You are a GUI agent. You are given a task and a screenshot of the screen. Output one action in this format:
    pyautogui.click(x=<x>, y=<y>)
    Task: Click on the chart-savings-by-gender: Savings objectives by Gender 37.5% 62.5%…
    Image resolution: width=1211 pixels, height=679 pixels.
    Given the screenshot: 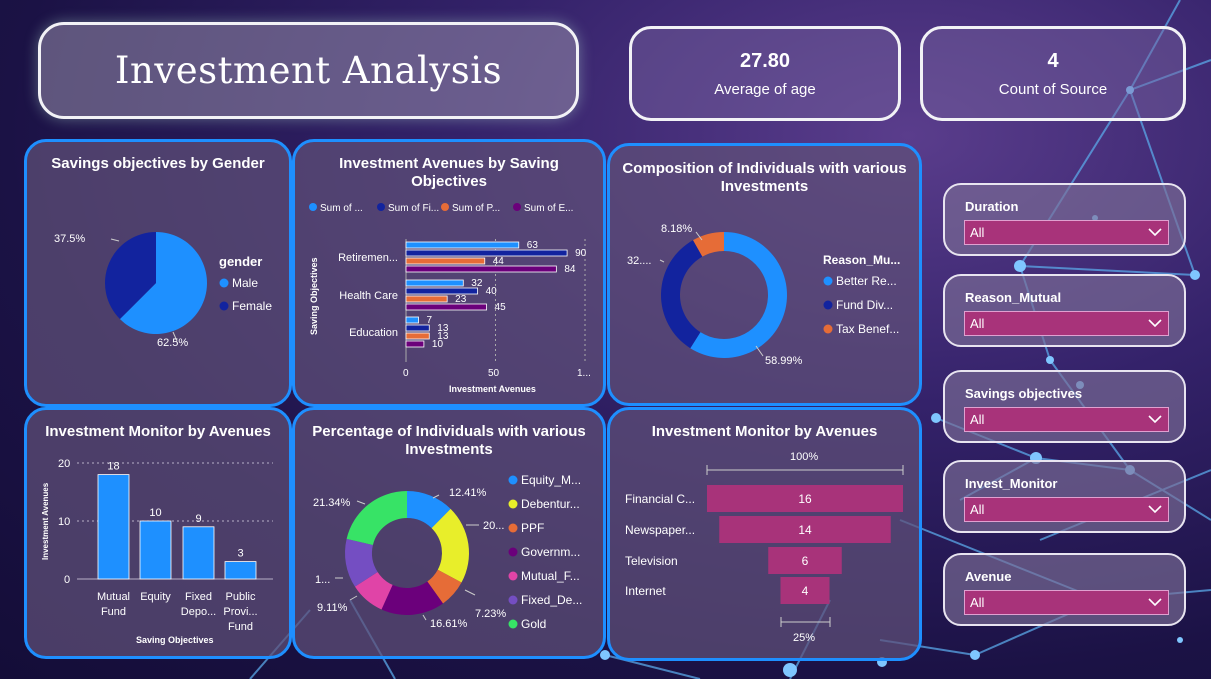 What is the action you would take?
    pyautogui.click(x=158, y=273)
    